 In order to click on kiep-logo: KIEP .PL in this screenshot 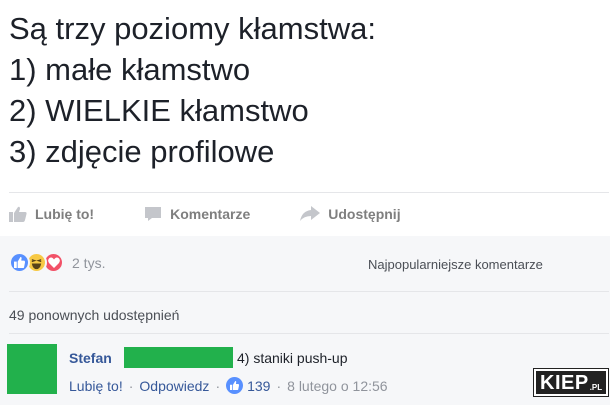, I will do `click(571, 382)`.